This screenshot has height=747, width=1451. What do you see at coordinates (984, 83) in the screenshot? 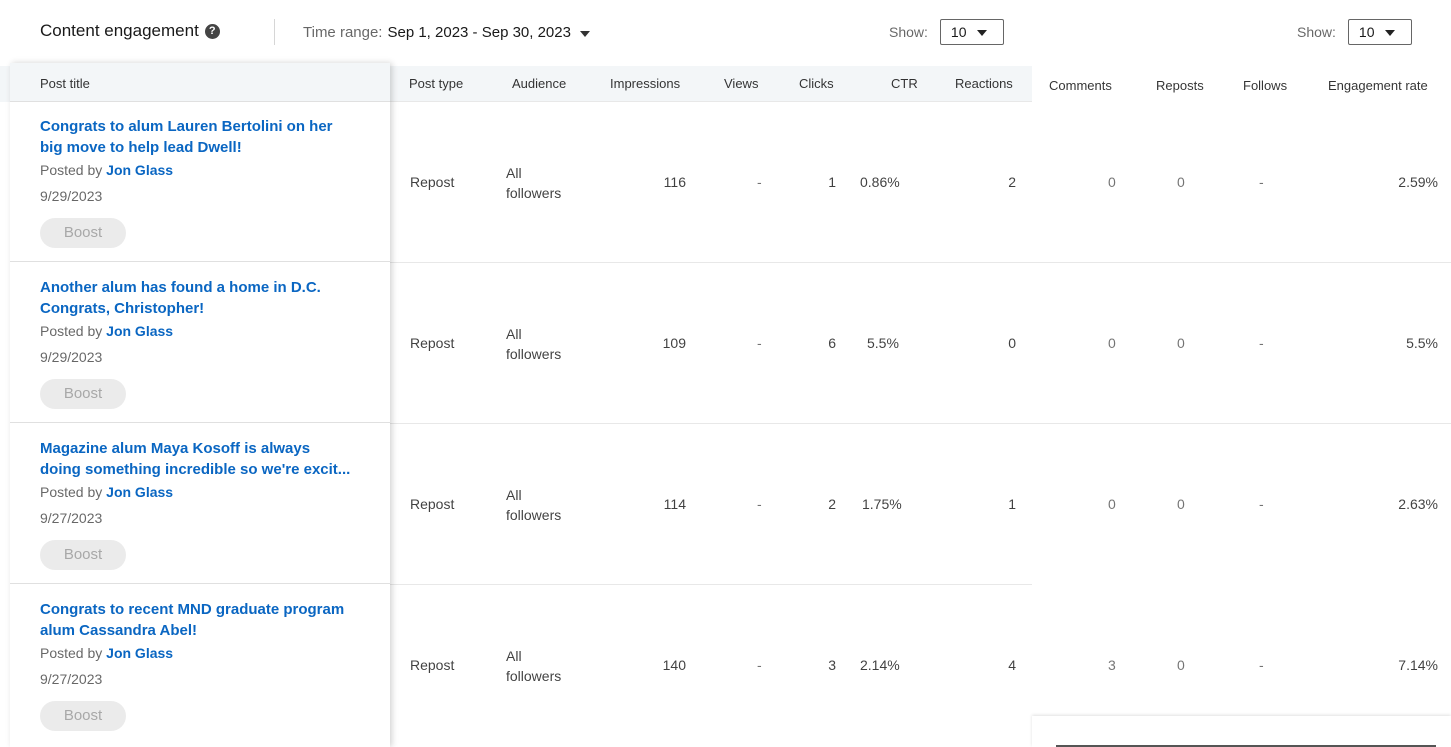
I see `column-header-reactions: Reactions` at bounding box center [984, 83].